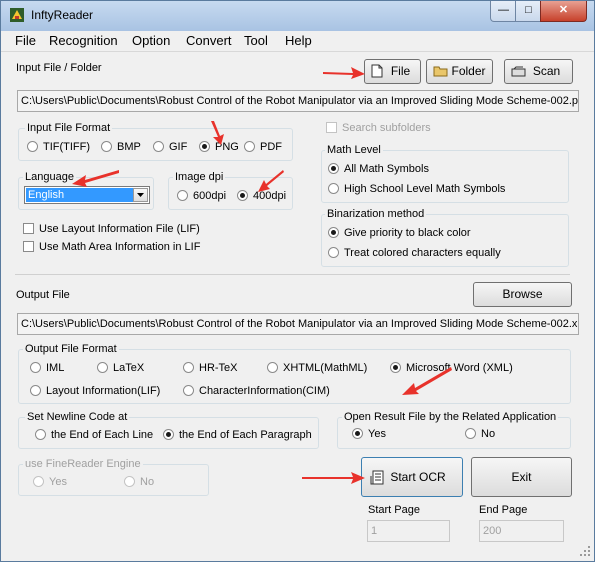 Image resolution: width=595 pixels, height=562 pixels. What do you see at coordinates (77, 417) in the screenshot?
I see `newline-title: Set Newline Code at` at bounding box center [77, 417].